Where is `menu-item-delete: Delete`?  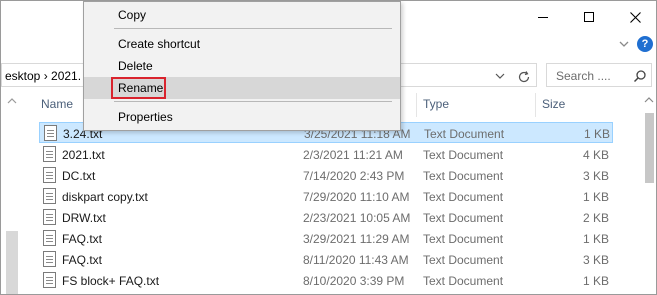
menu-item-delete: Delete is located at coordinates (242, 66).